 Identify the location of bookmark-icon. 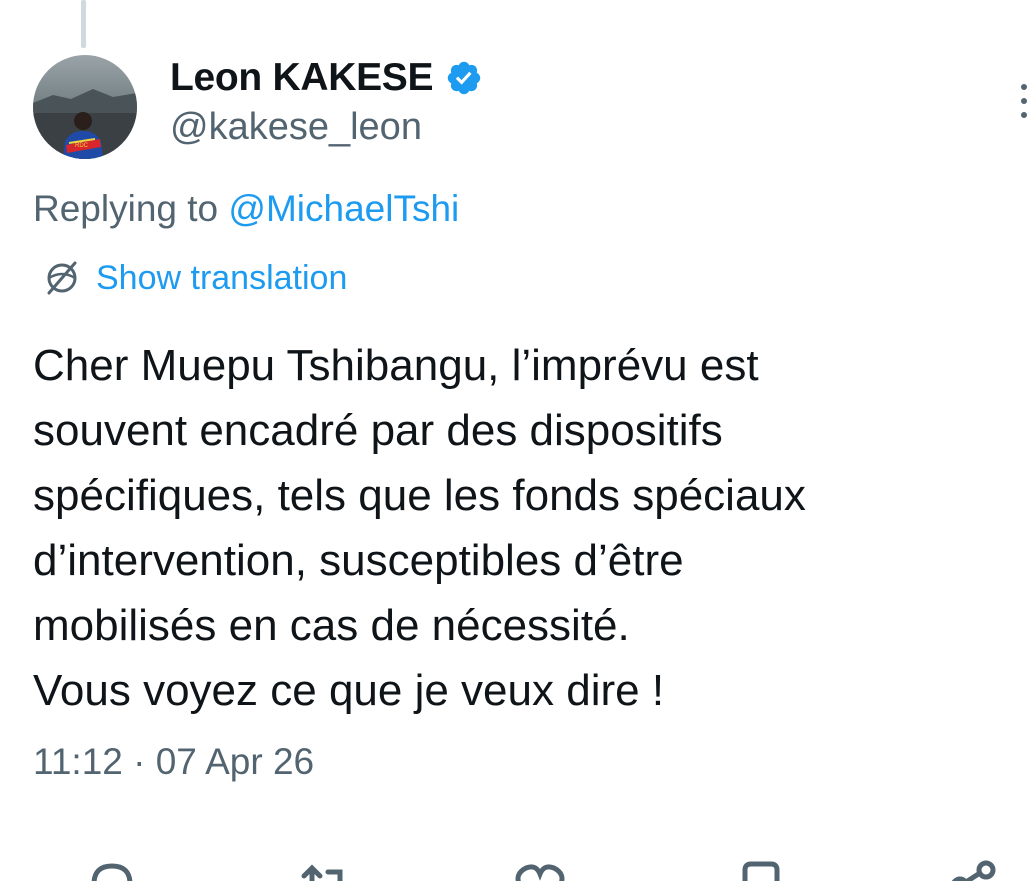
(761, 869).